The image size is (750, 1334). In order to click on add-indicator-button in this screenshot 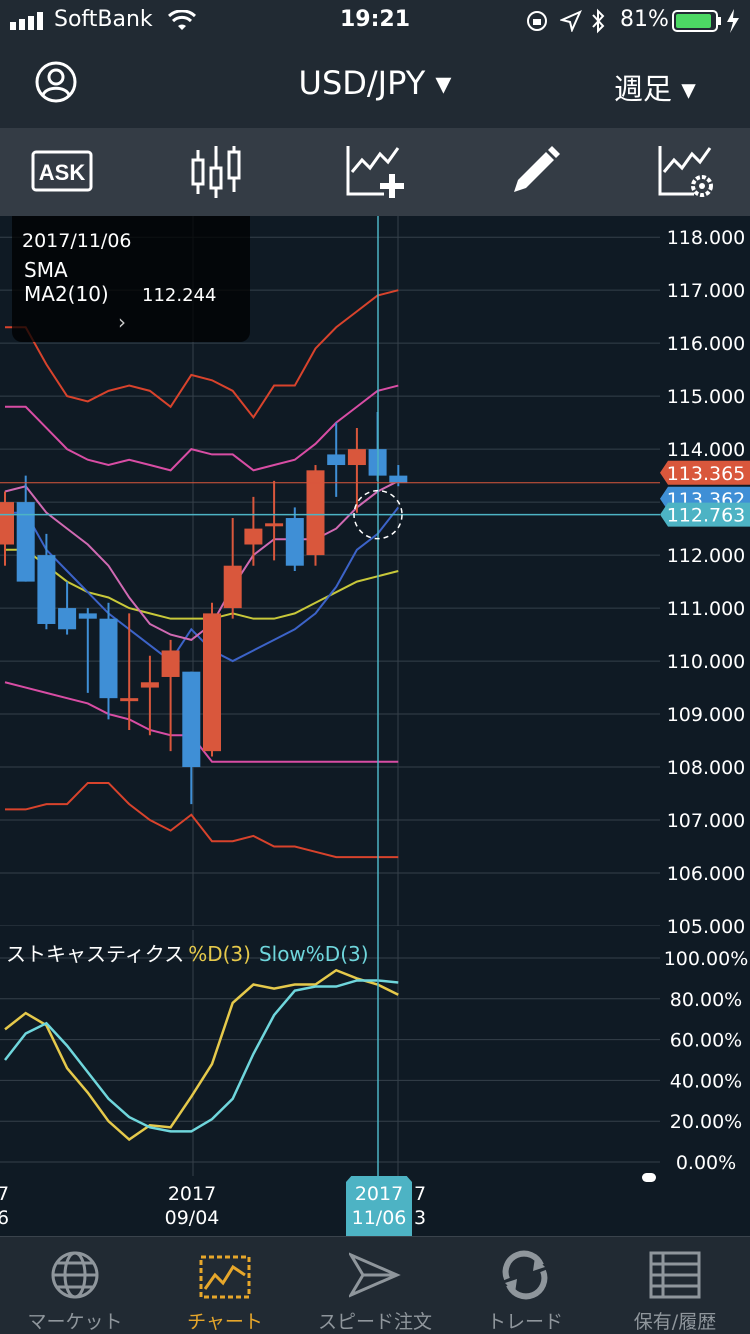, I will do `click(375, 172)`.